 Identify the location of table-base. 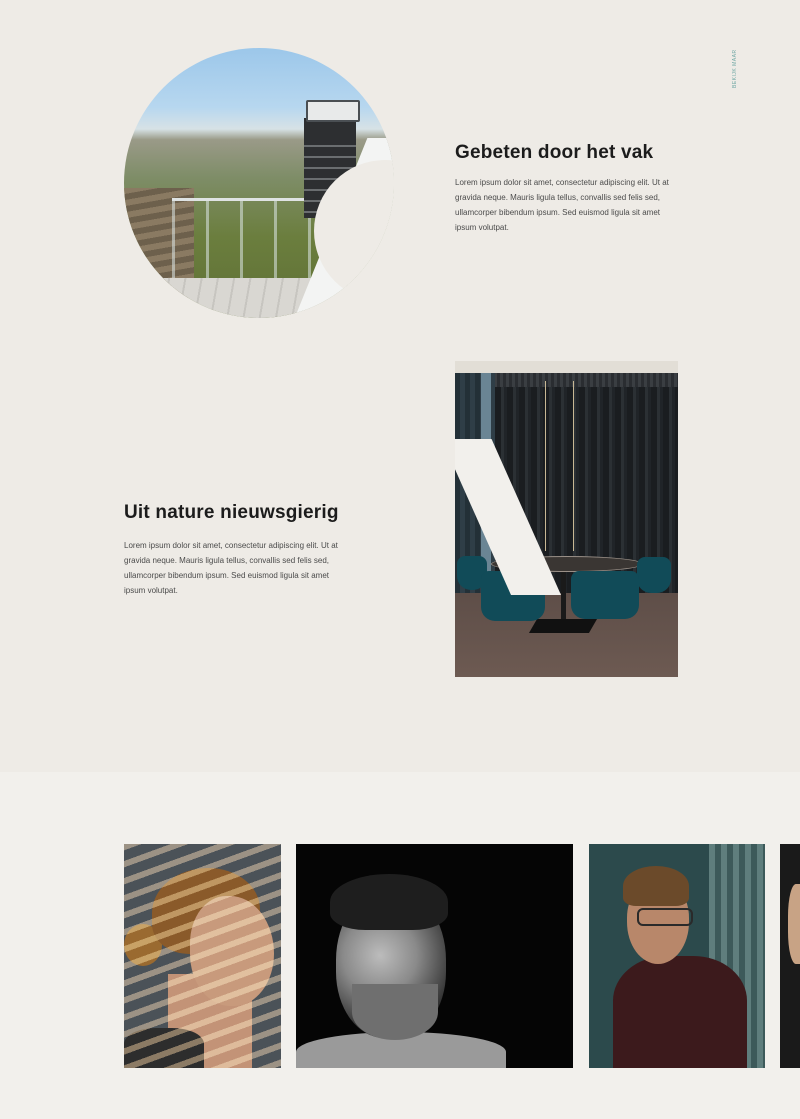
(563, 626).